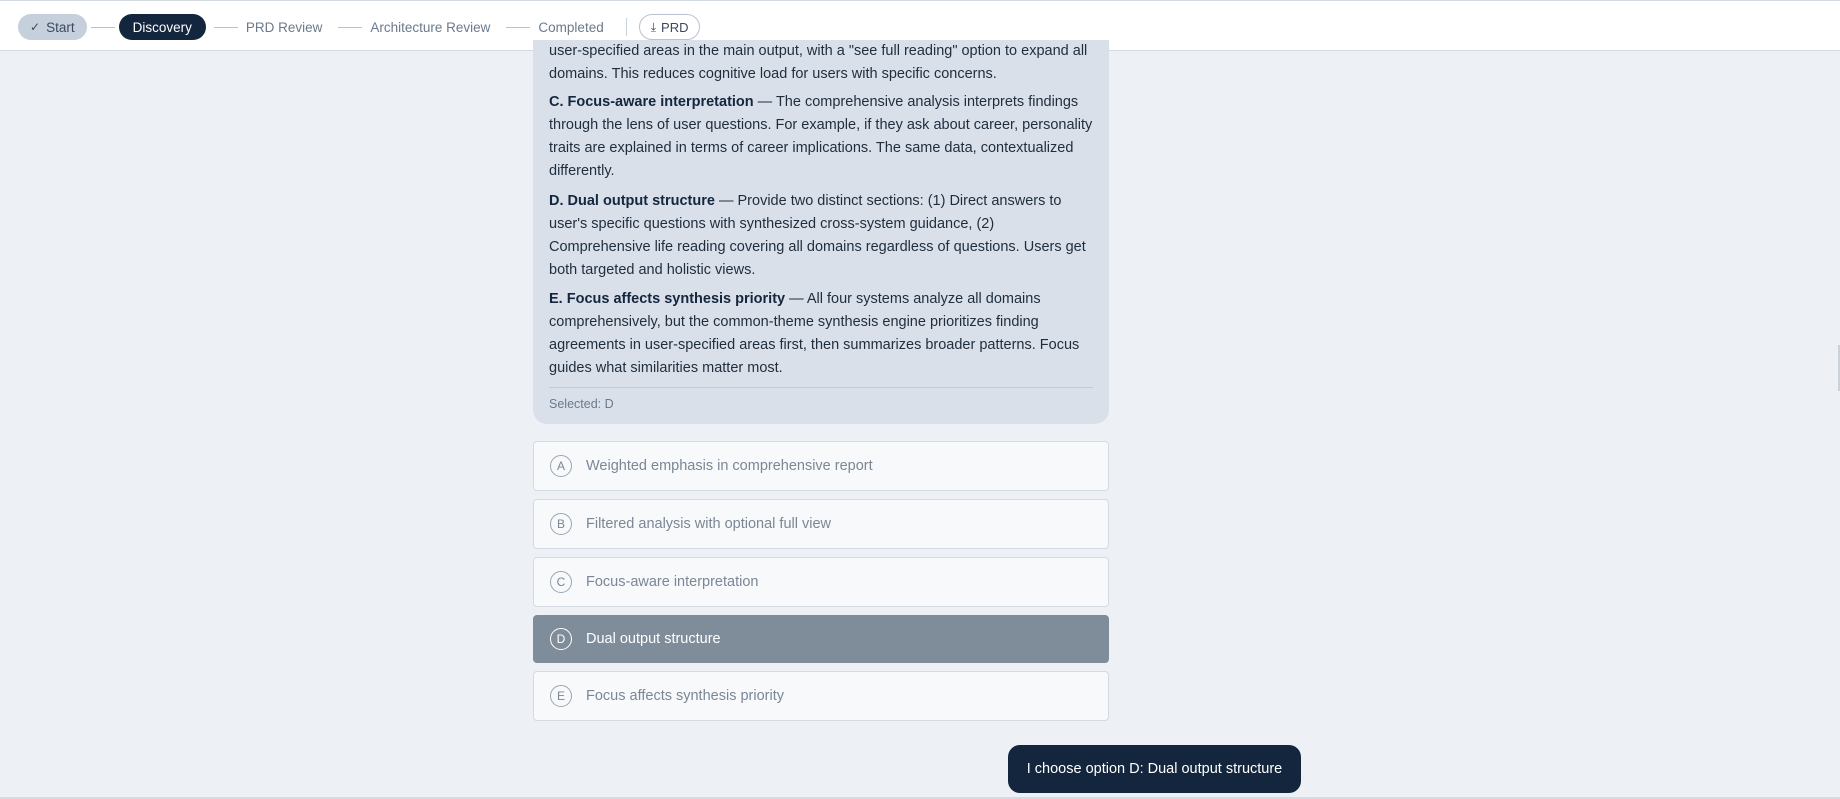  I want to click on download-icon: ⤓, so click(653, 26).